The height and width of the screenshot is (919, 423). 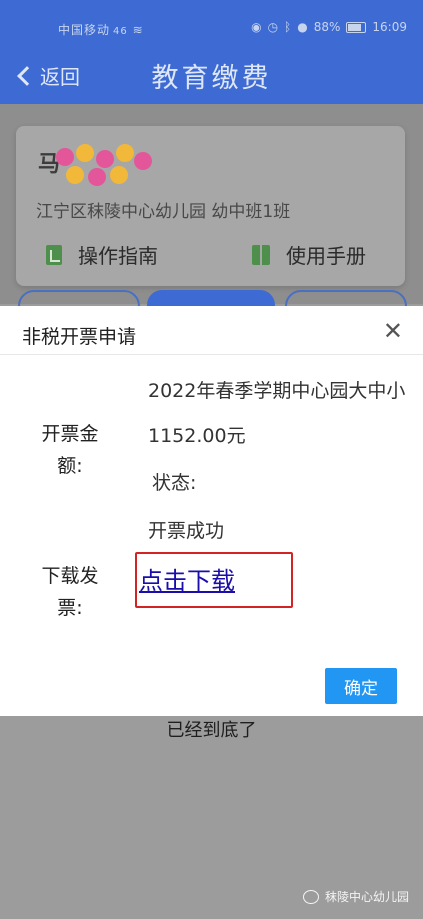 What do you see at coordinates (366, 897) in the screenshot?
I see `watermark-text: 秣陵中心幼儿园` at bounding box center [366, 897].